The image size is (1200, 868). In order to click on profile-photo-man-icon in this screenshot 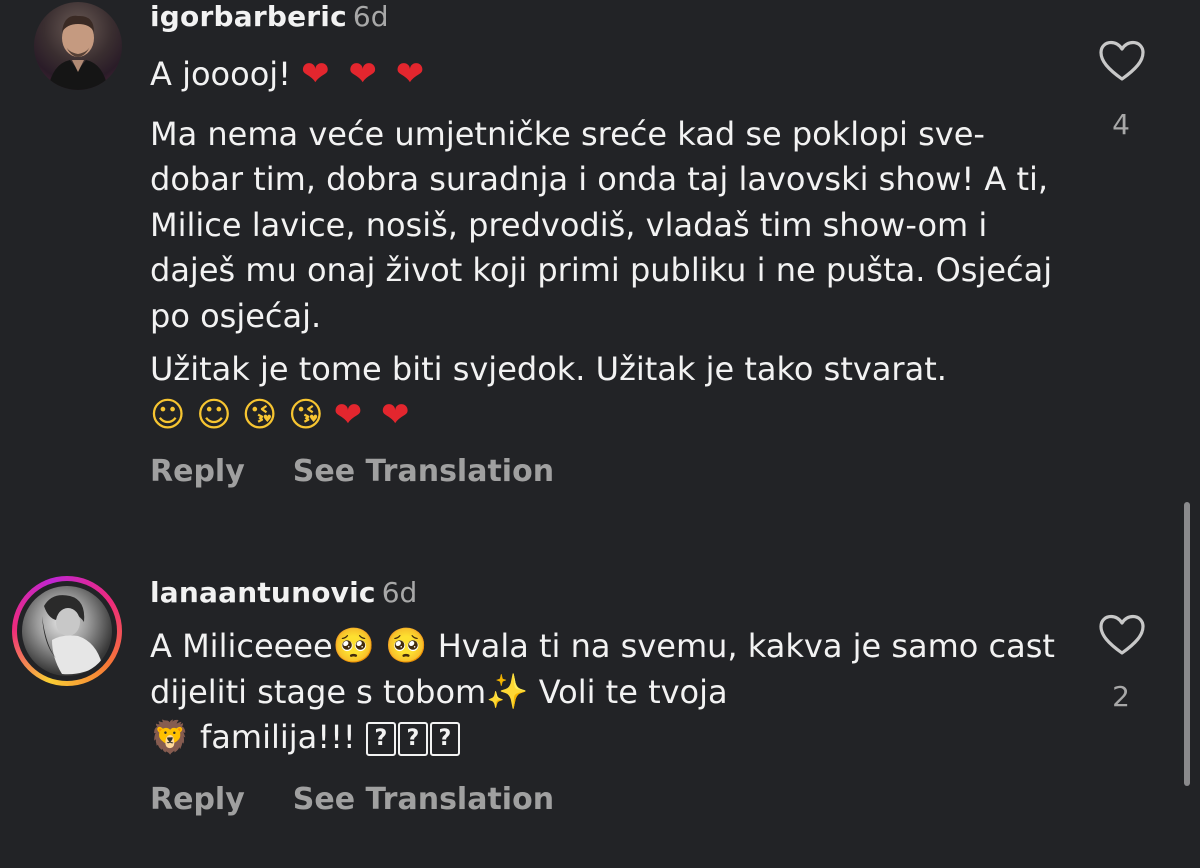, I will do `click(78, 46)`.